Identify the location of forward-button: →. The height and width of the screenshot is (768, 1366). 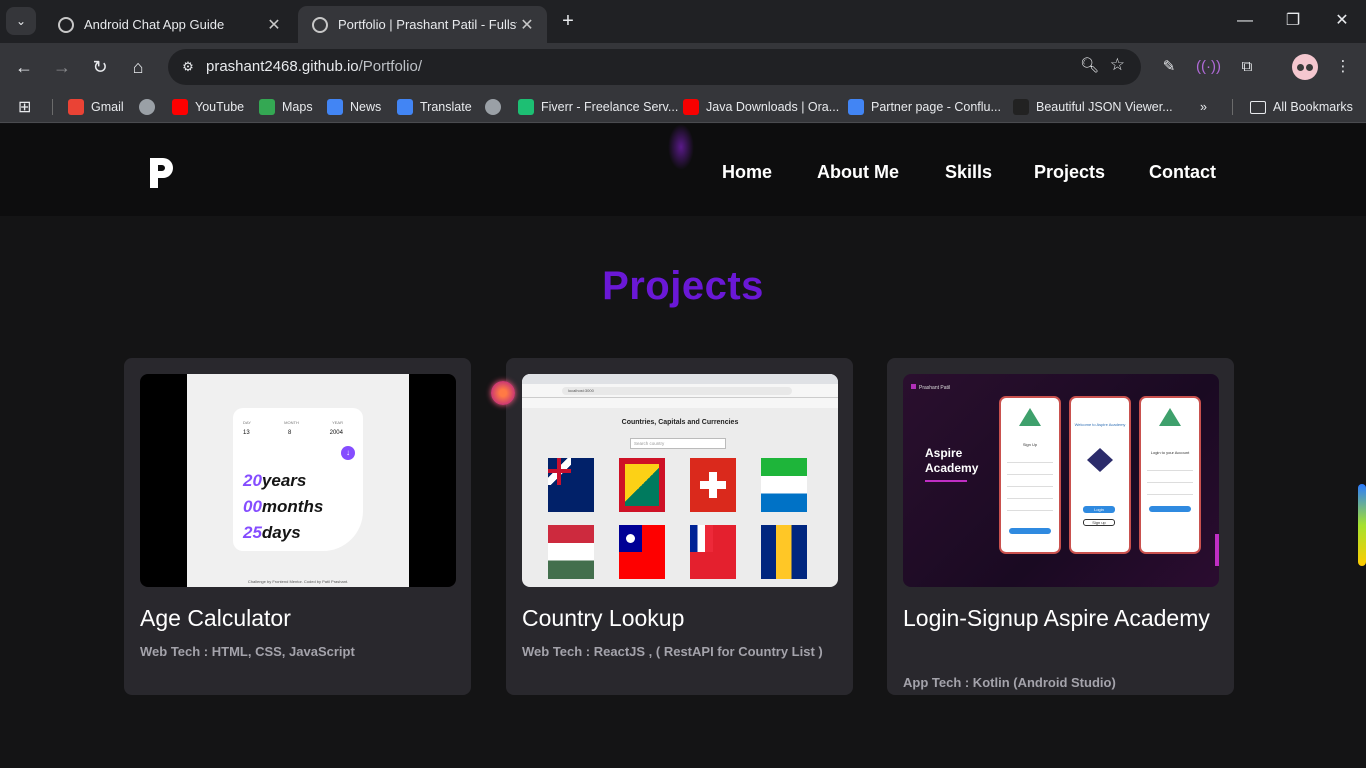
(62, 67).